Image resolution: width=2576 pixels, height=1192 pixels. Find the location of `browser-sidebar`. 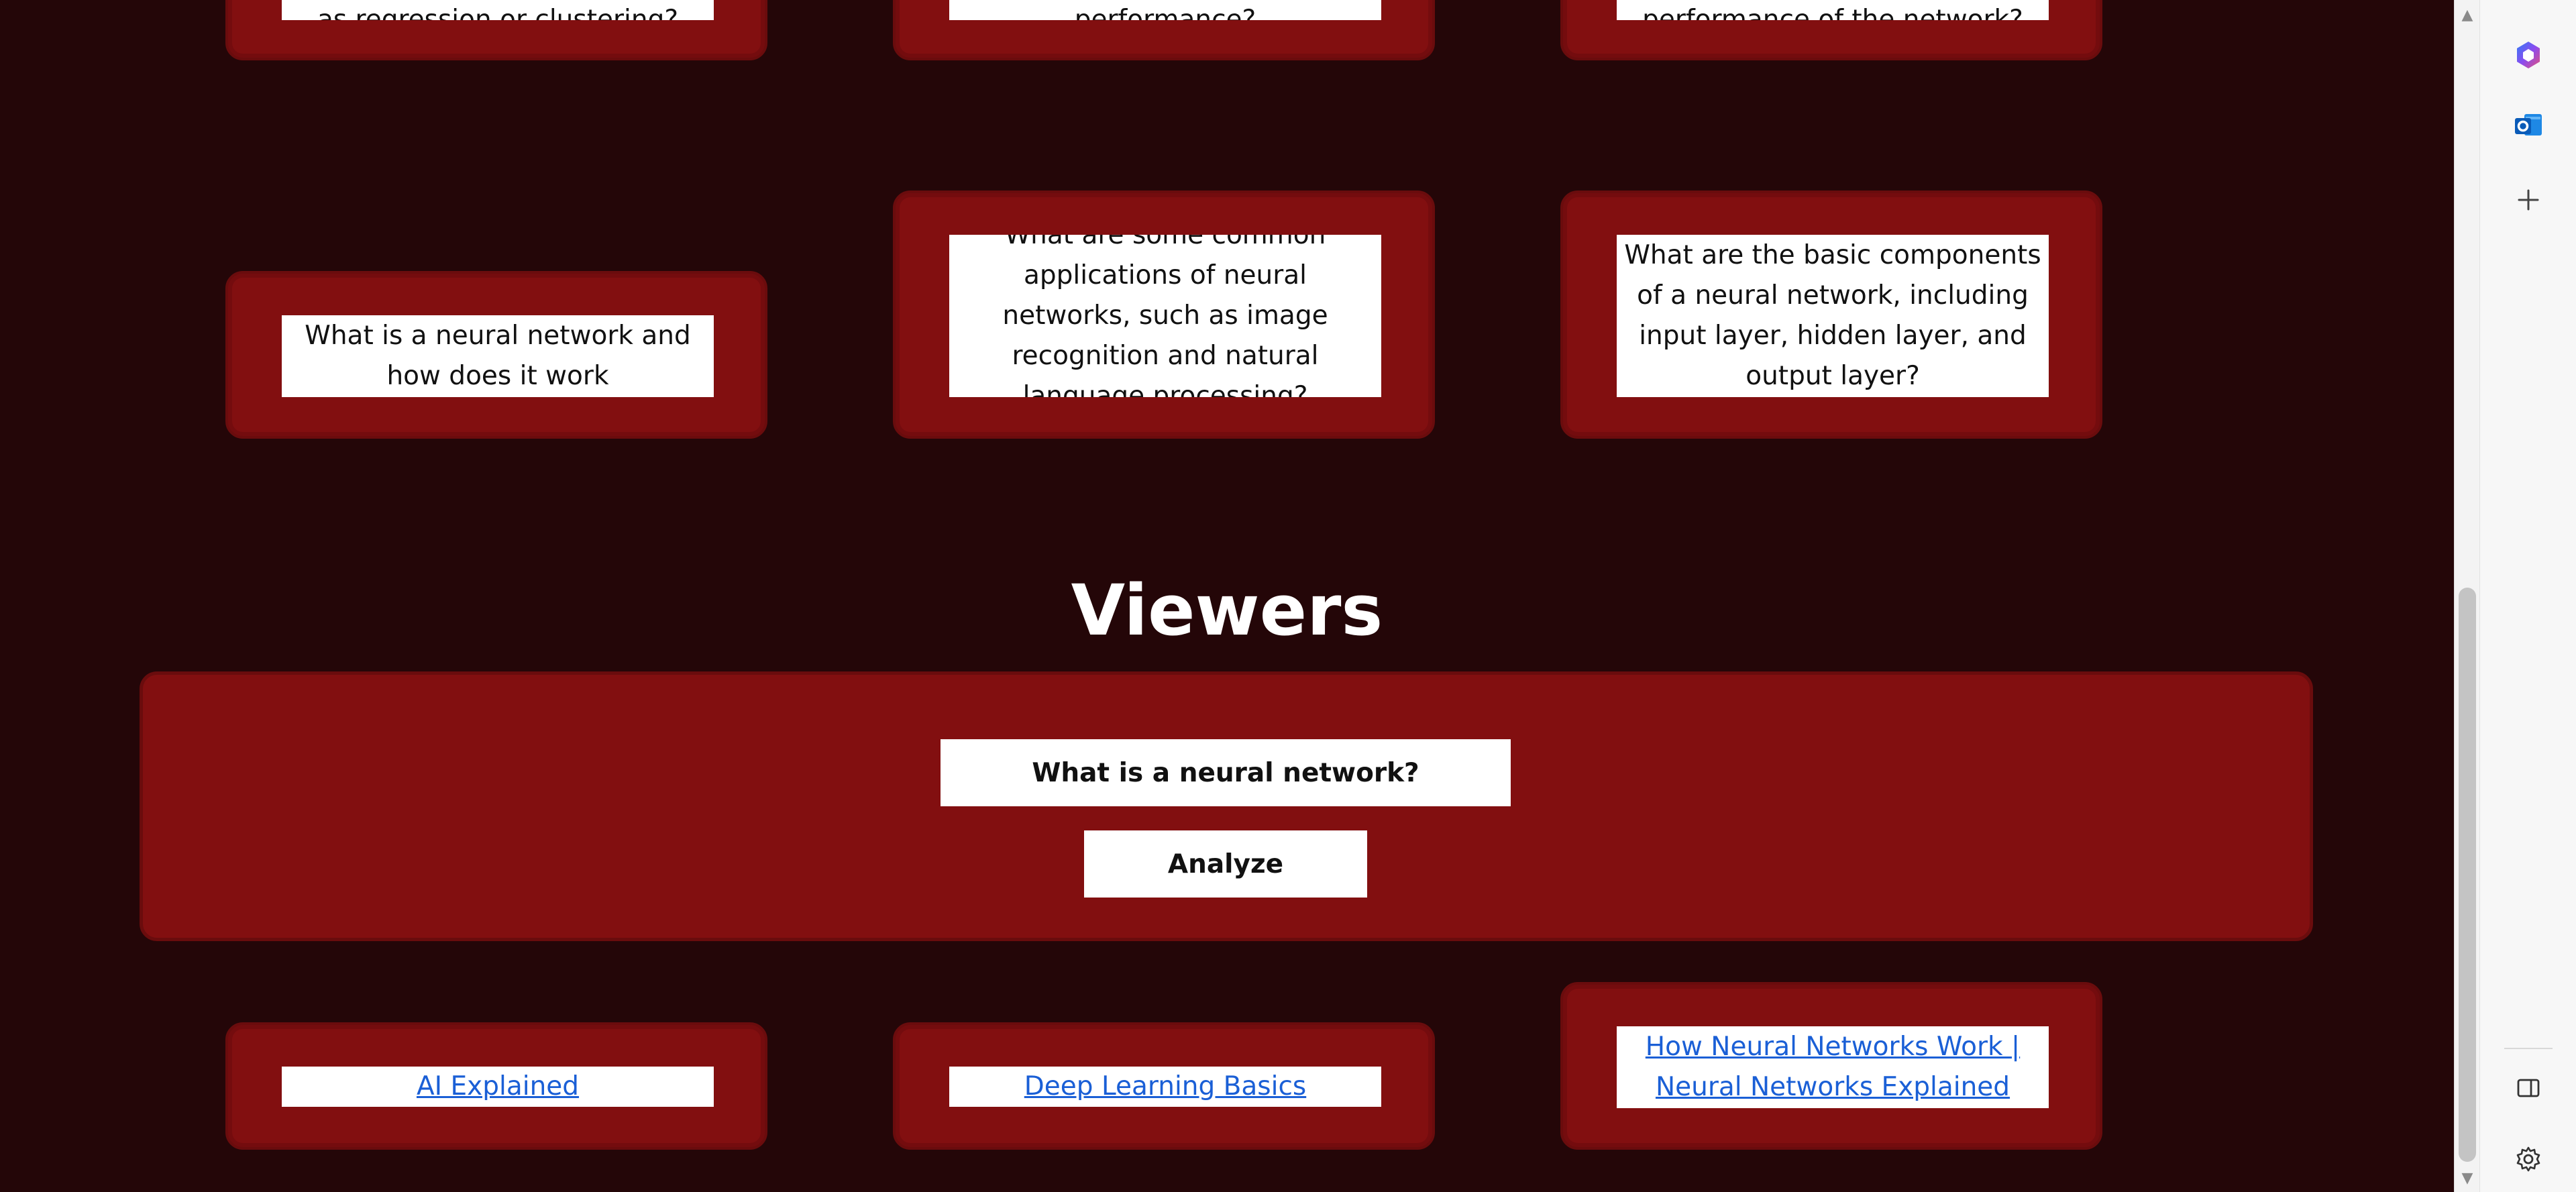

browser-sidebar is located at coordinates (2527, 596).